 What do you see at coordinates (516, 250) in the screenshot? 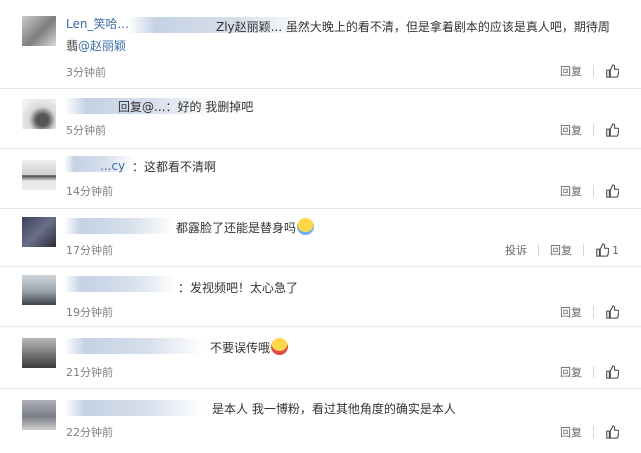
I see `report-button: 投诉` at bounding box center [516, 250].